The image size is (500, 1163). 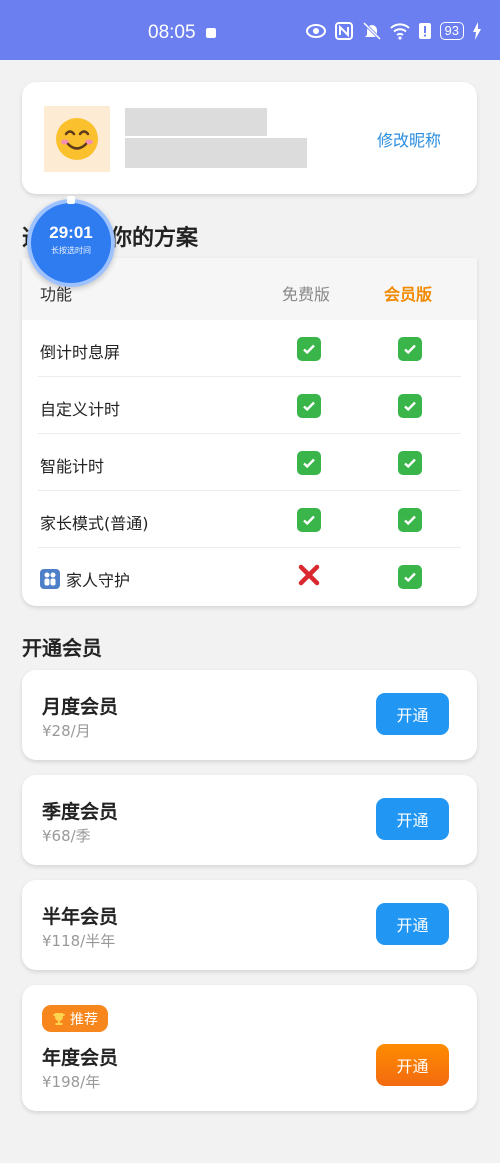 I want to click on cross-icon, so click(x=309, y=575).